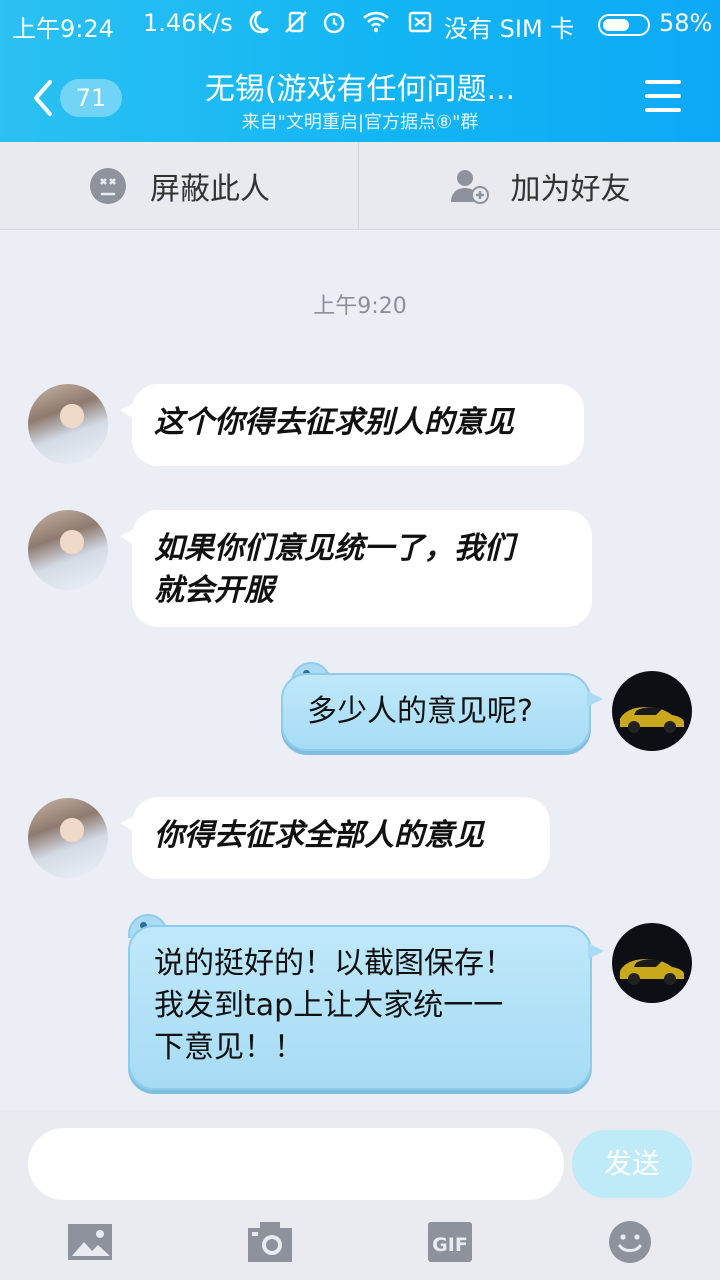 Image resolution: width=720 pixels, height=1280 pixels. I want to click on incoming-message-bubble: 如果你们意见统一了，我们 就会开服, so click(356, 568).